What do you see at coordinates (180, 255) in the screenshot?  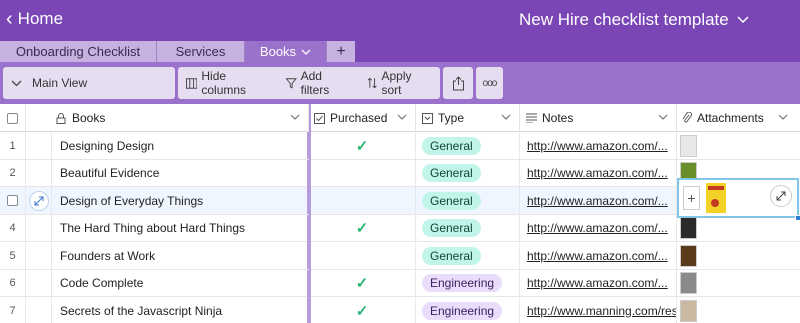 I see `book-name-cell: Founders at Work` at bounding box center [180, 255].